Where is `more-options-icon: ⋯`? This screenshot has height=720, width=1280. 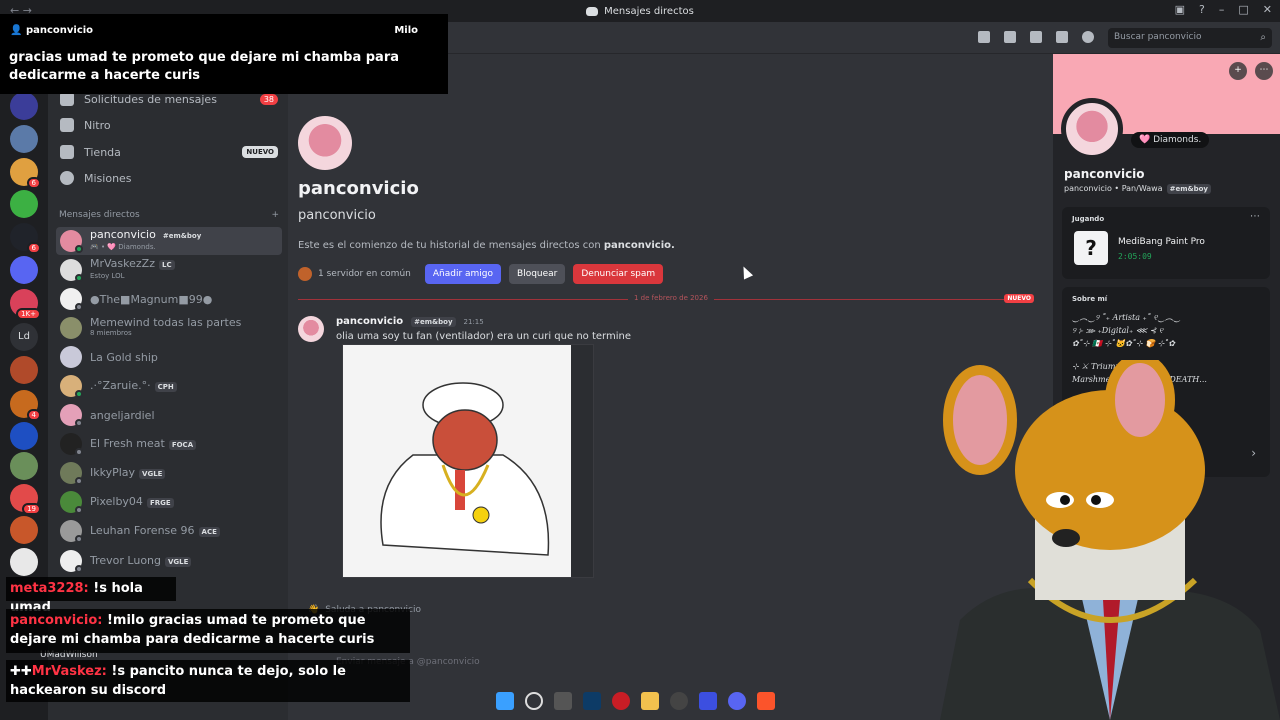 more-options-icon: ⋯ is located at coordinates (1264, 71).